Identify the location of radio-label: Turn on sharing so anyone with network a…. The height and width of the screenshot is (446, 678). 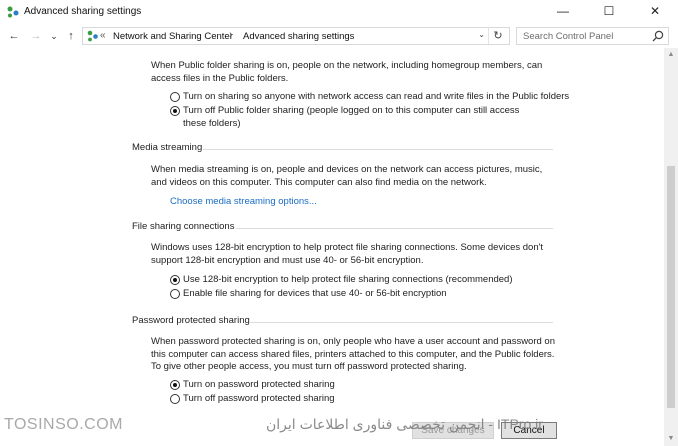
(376, 97).